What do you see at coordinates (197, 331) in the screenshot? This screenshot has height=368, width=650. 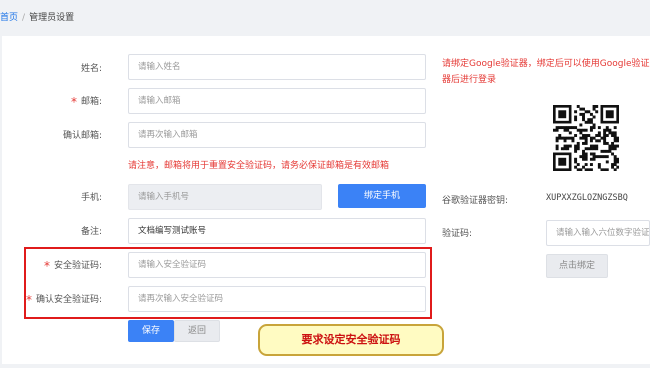 I see `back-button: 返回` at bounding box center [197, 331].